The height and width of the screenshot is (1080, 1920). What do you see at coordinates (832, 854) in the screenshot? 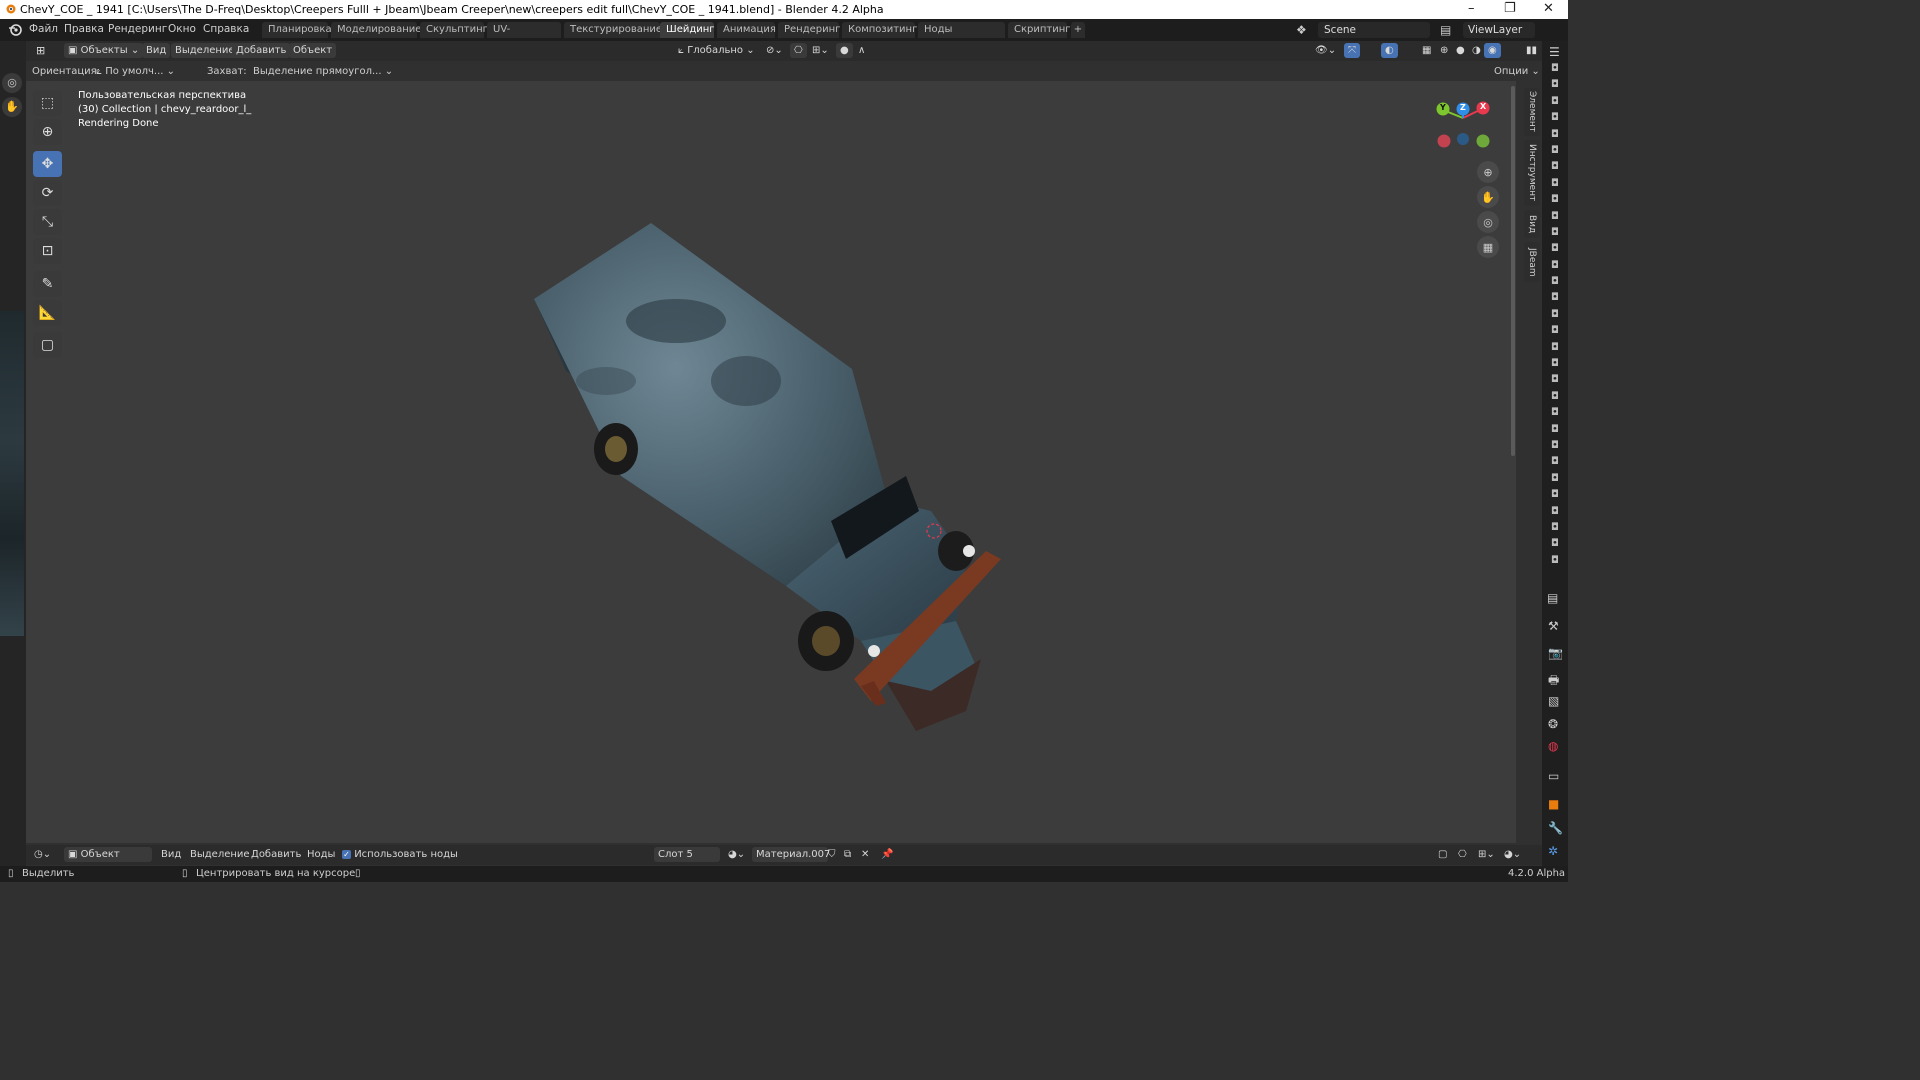
I see `fake-user-icon: ⛉` at bounding box center [832, 854].